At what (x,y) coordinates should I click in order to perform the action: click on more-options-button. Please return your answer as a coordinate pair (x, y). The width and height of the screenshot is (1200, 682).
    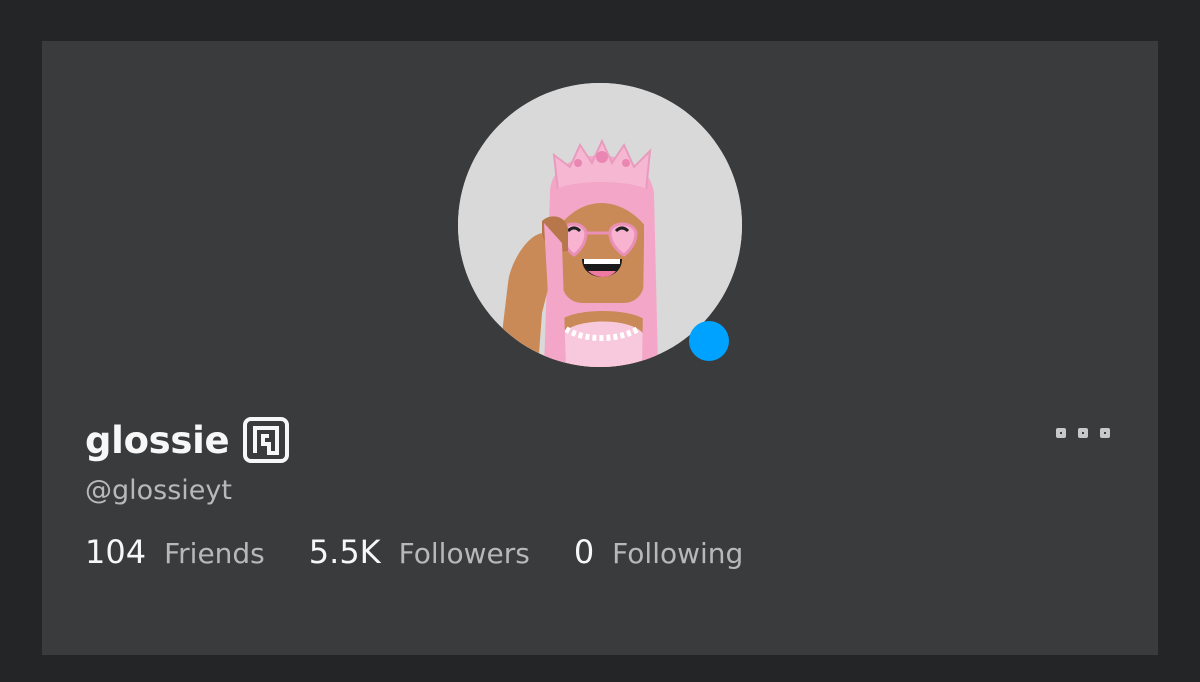
    Looking at the image, I should click on (1083, 433).